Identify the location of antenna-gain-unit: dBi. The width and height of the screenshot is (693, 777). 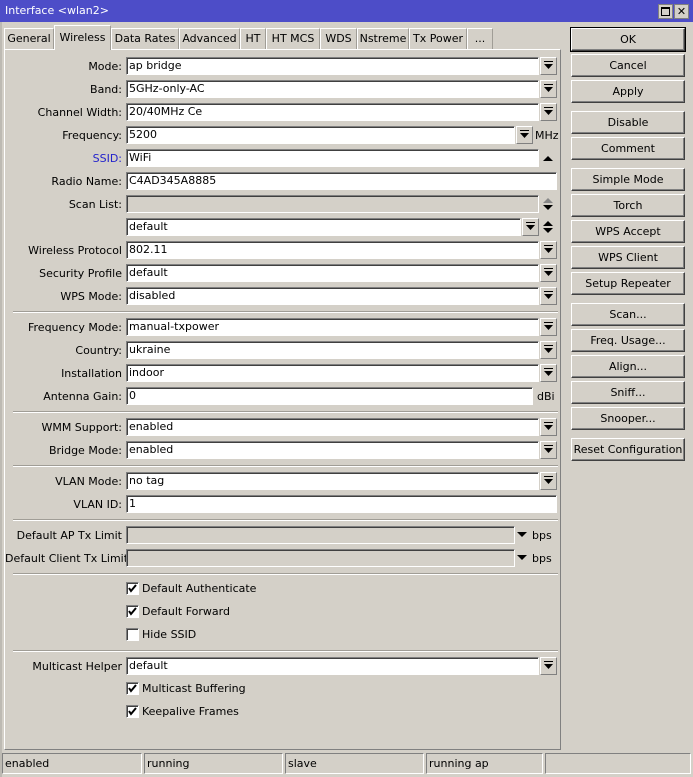
(546, 396).